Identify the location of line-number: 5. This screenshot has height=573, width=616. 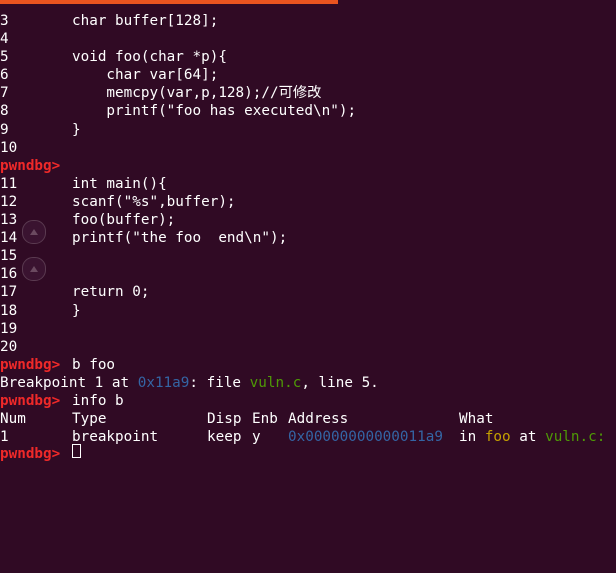
(4, 57).